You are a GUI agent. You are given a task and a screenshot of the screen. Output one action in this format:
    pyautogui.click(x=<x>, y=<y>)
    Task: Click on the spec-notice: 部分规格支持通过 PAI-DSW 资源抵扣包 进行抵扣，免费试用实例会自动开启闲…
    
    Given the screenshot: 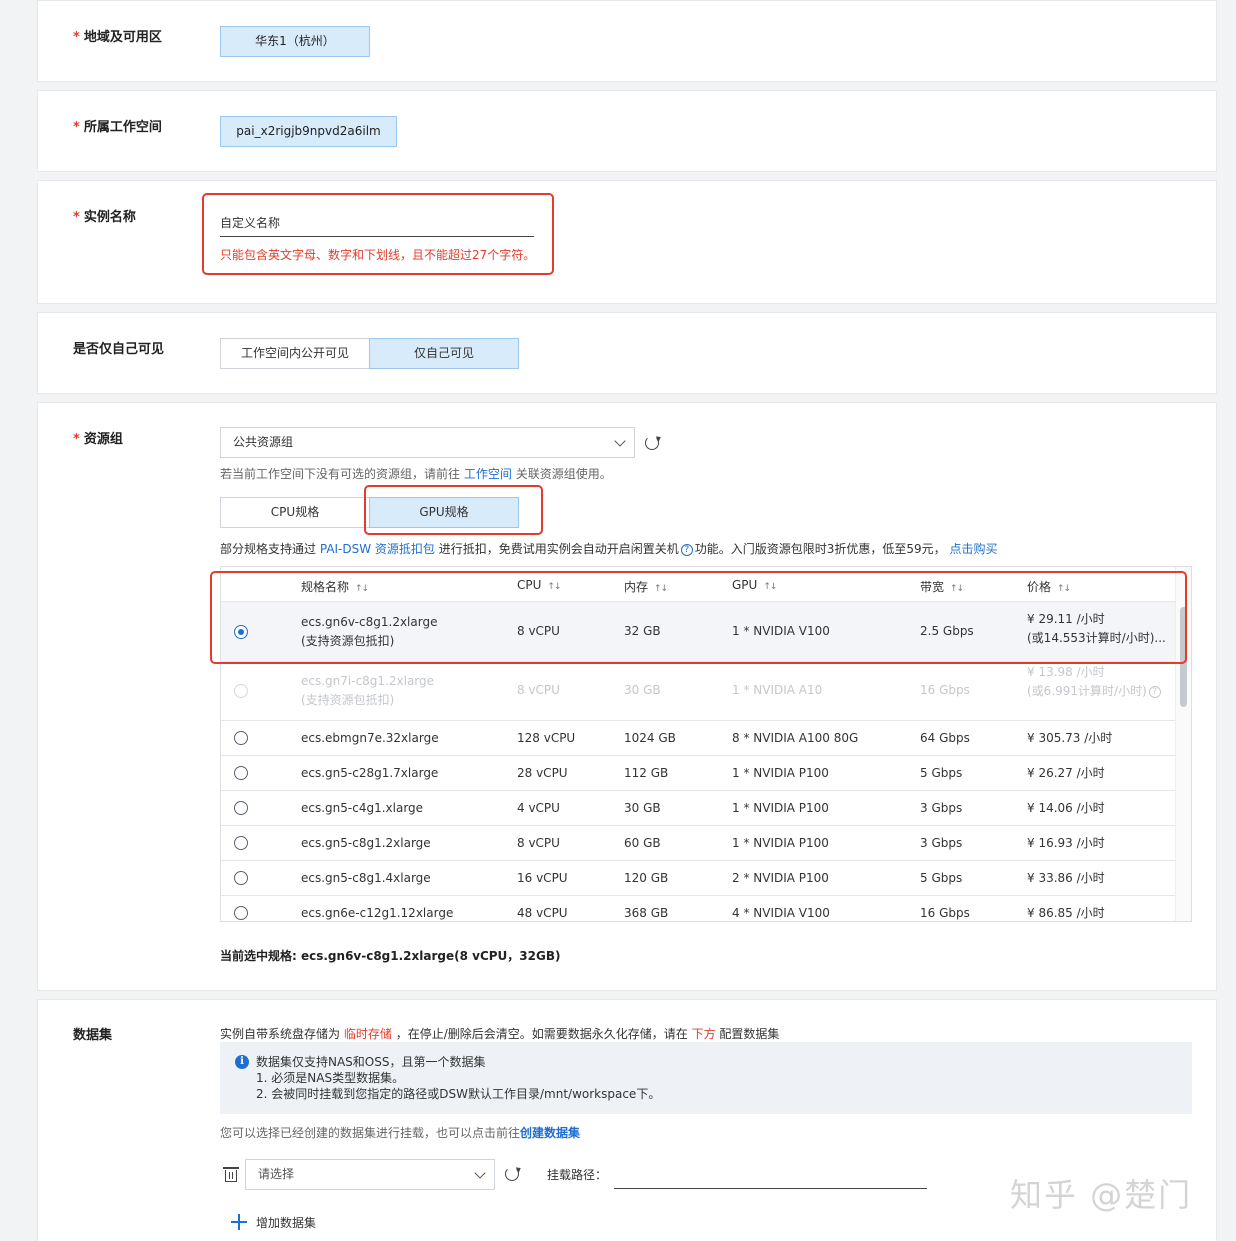 What is the action you would take?
    pyautogui.click(x=609, y=549)
    